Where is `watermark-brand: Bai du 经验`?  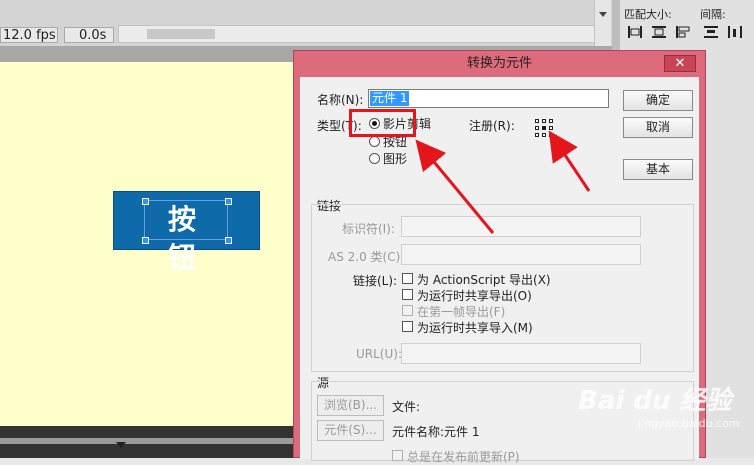 watermark-brand: Bai du 经验 is located at coordinates (655, 401).